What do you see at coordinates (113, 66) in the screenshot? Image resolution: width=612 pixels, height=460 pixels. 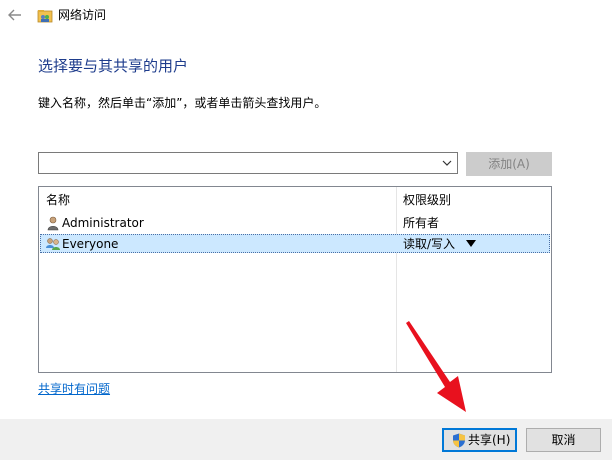 I see `page-heading: 选择要与其共享的用户` at bounding box center [113, 66].